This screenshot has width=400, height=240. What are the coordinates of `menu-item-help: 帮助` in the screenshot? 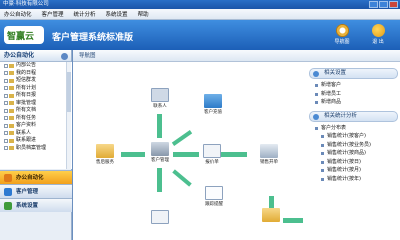 It's located at (143, 14).